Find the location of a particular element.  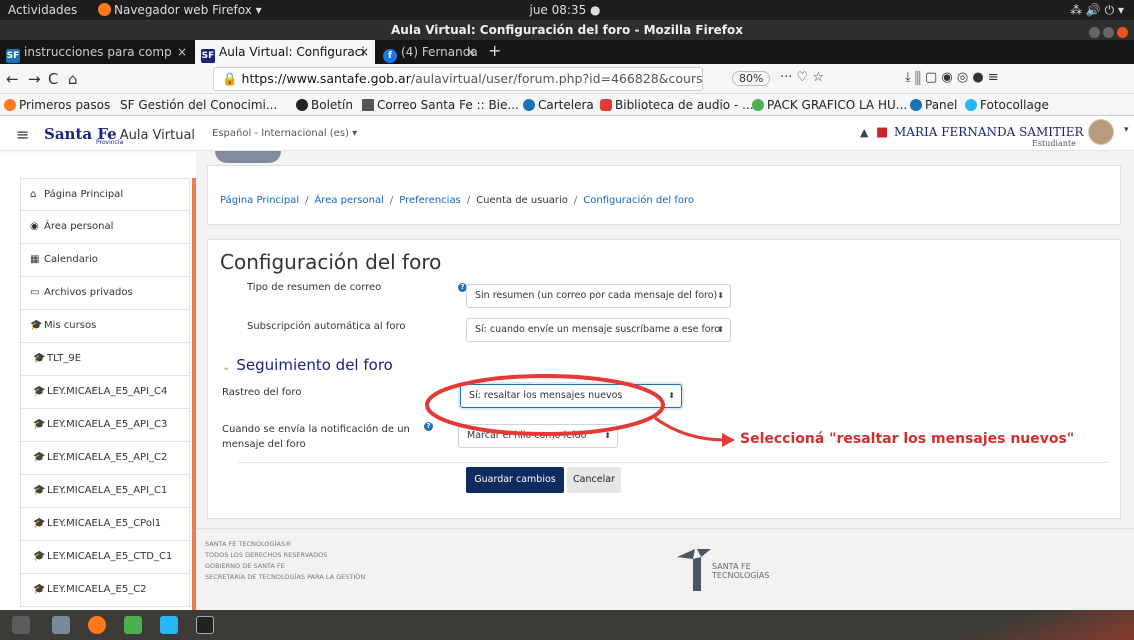

menu-icon: ≡ is located at coordinates (22, 134).